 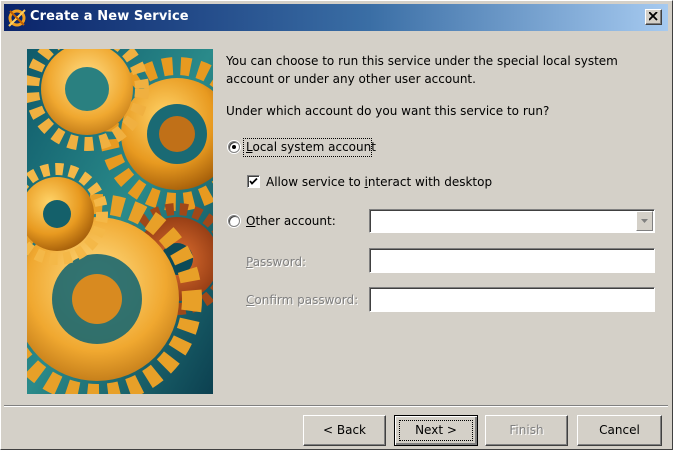 What do you see at coordinates (249, 262) in the screenshot?
I see `accesskey-p: P` at bounding box center [249, 262].